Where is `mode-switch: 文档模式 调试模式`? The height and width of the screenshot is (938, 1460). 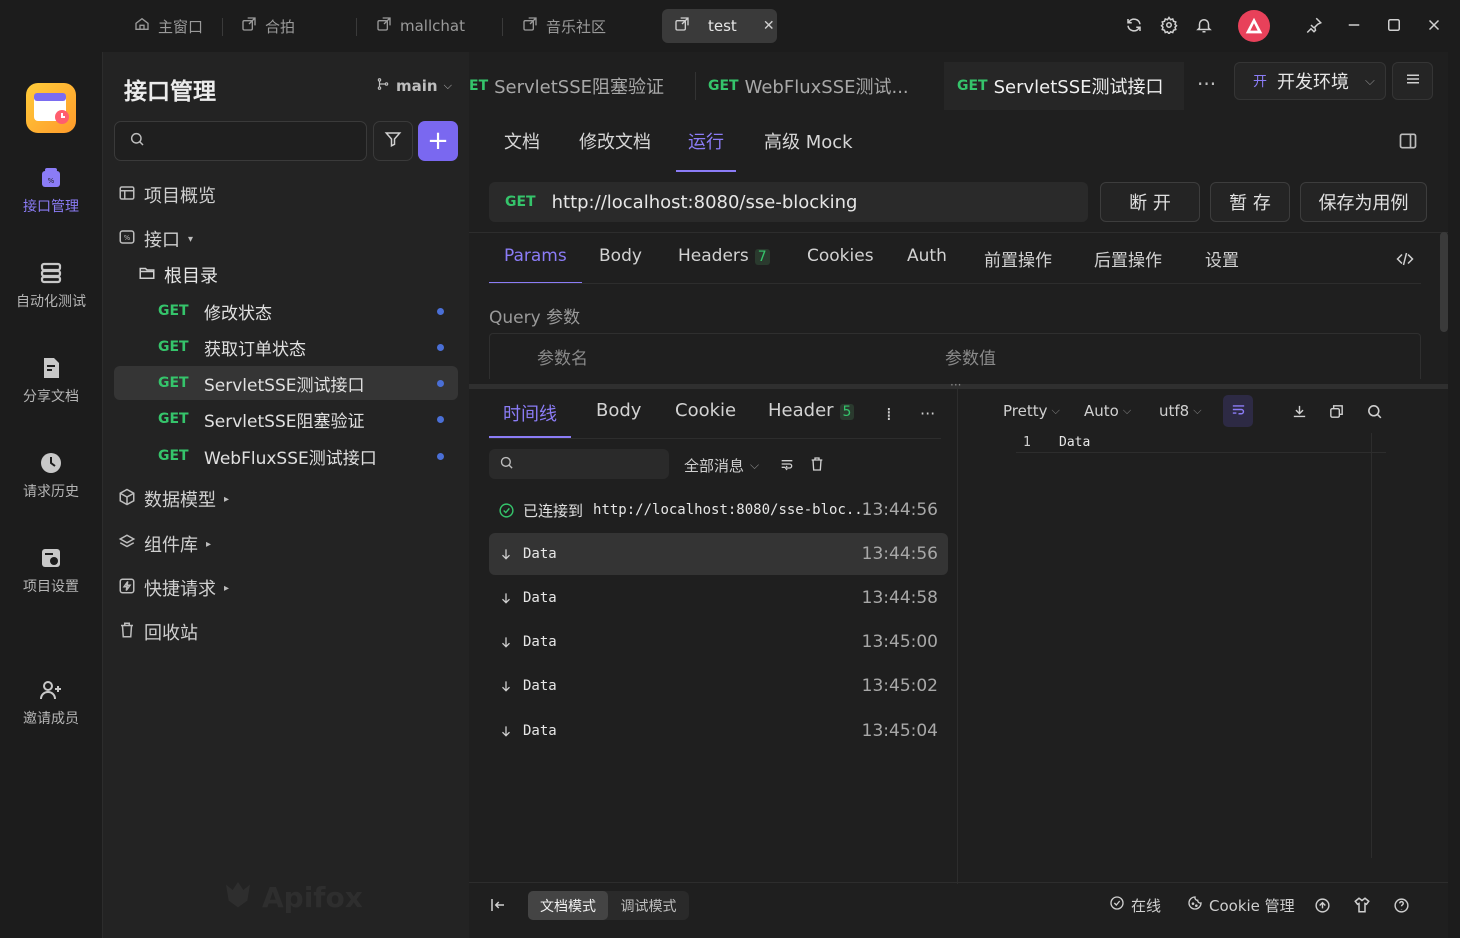 mode-switch: 文档模式 调试模式 is located at coordinates (608, 905).